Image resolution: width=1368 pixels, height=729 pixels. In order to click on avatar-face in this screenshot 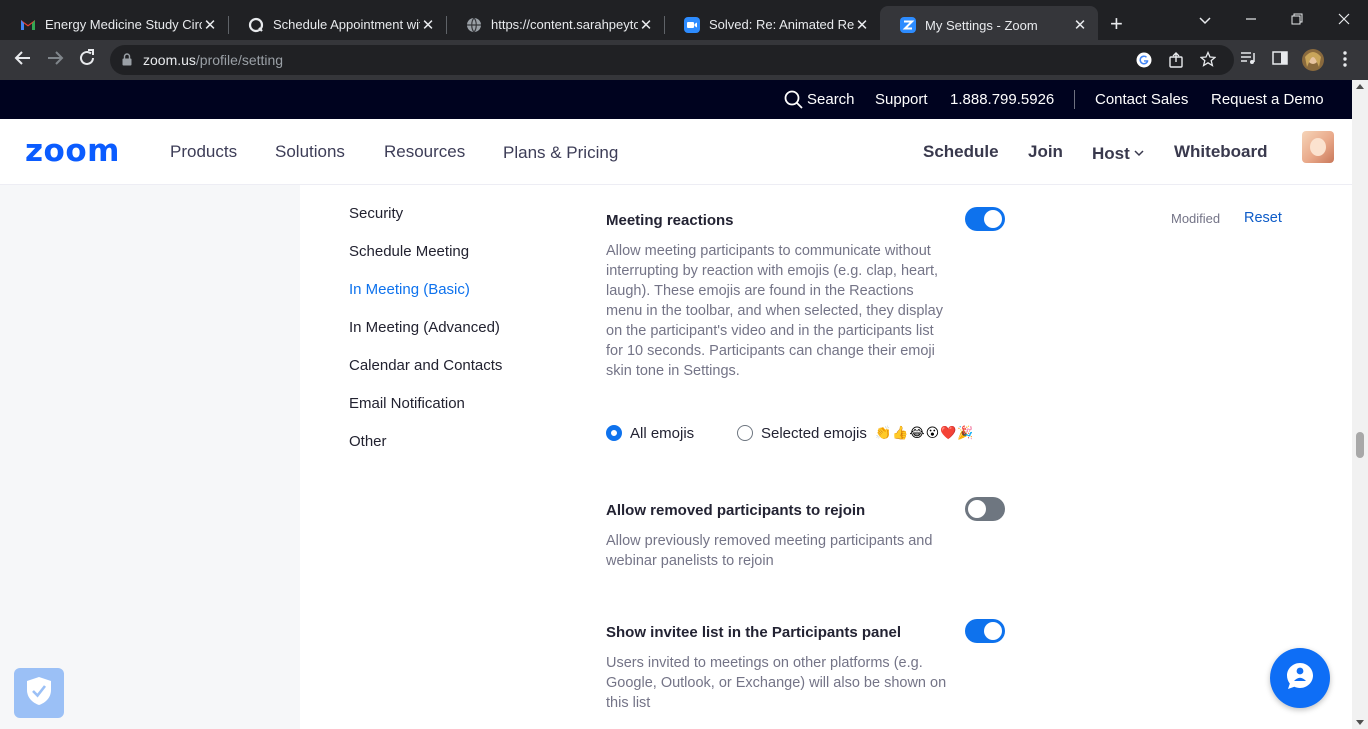, I will do `click(1318, 147)`.